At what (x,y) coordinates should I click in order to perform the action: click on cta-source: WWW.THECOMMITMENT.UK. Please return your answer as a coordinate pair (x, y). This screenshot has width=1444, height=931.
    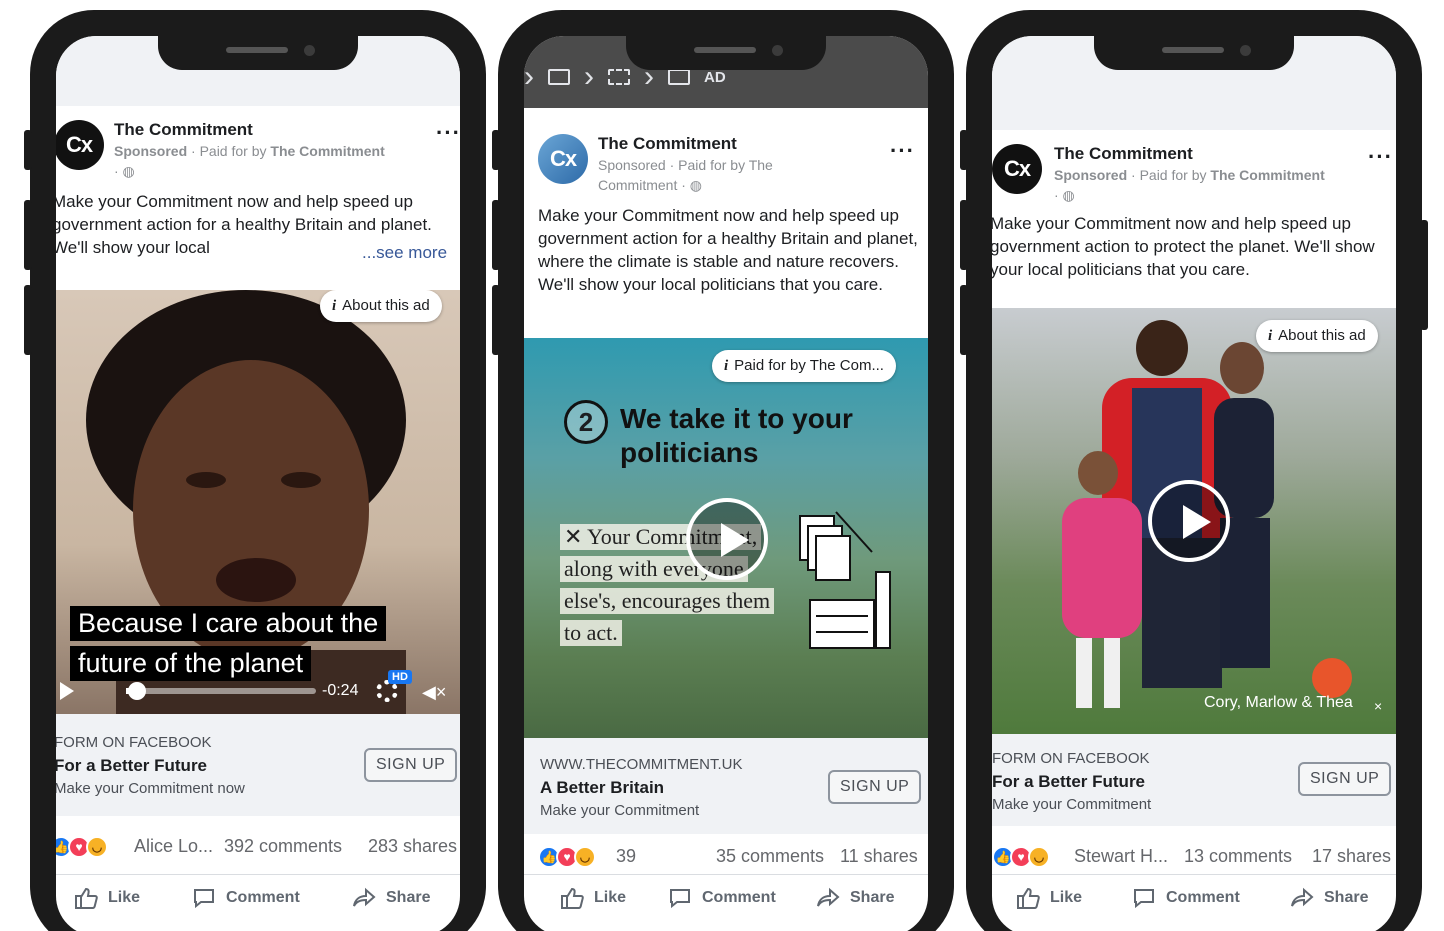
    Looking at the image, I should click on (641, 764).